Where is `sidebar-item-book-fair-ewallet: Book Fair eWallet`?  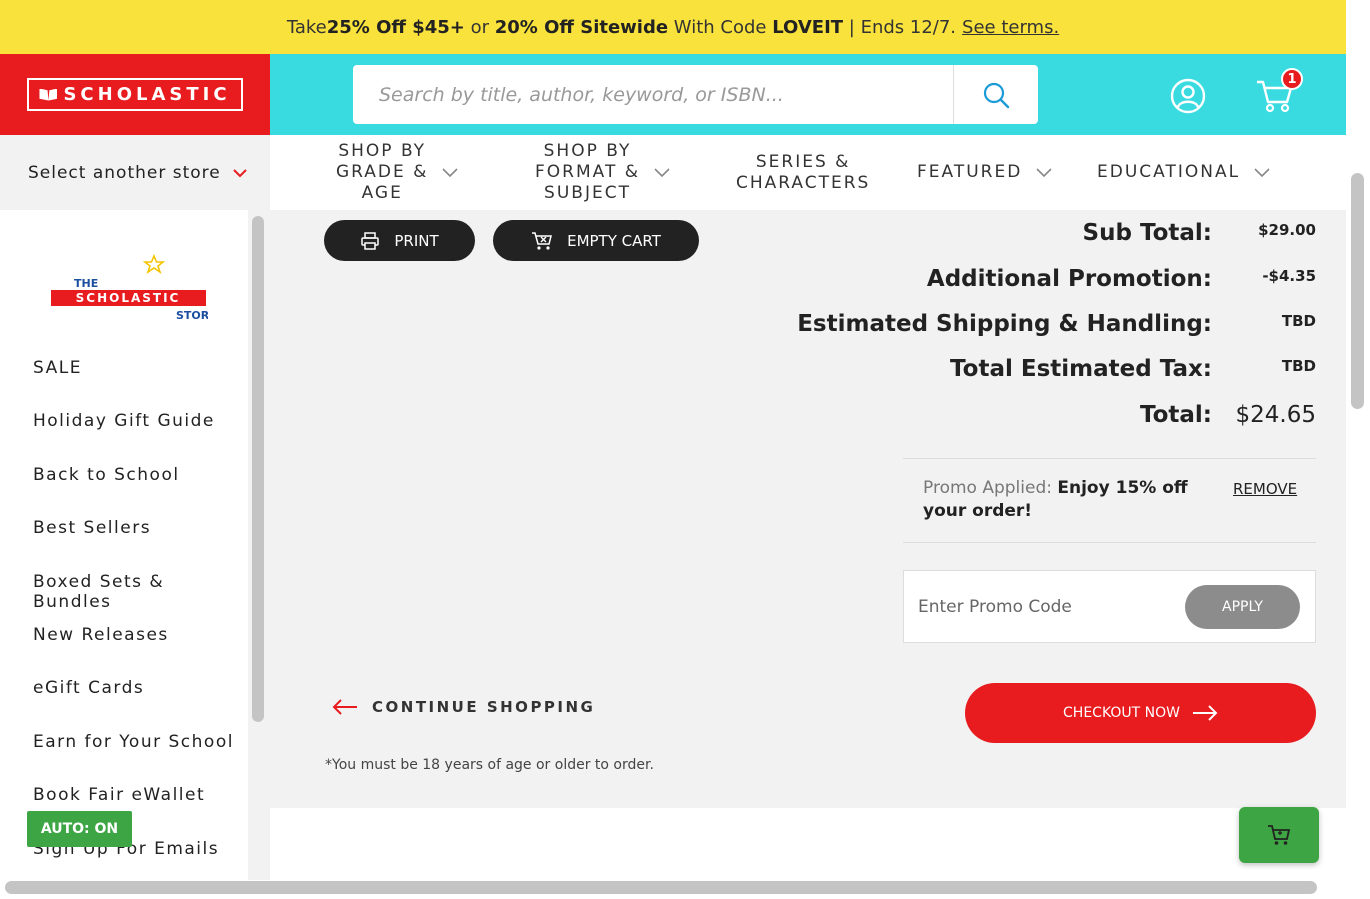
sidebar-item-book-fair-ewallet: Book Fair eWallet is located at coordinates (119, 795).